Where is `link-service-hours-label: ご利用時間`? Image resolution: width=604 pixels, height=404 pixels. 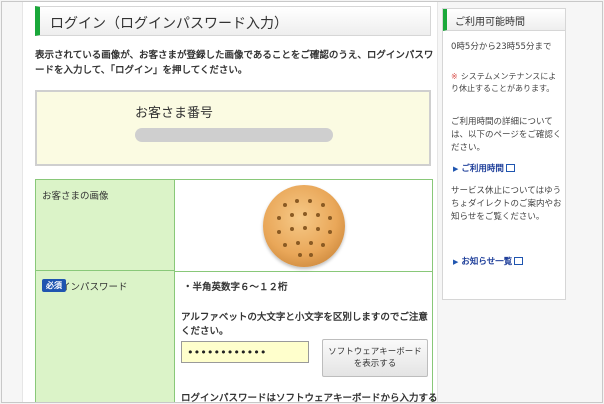
link-service-hours-label: ご利用時間 is located at coordinates (482, 169).